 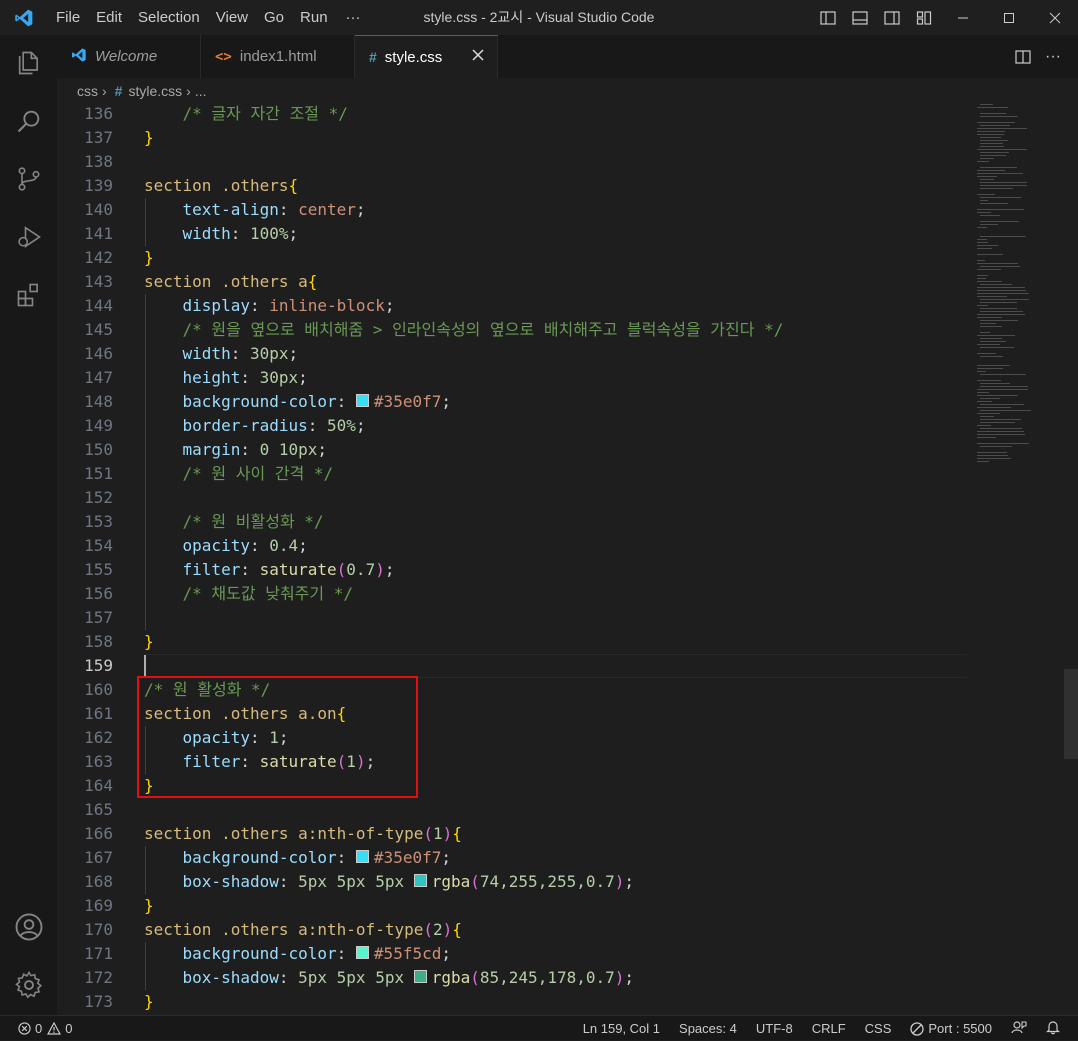 I want to click on indentation: Spaces: 4, so click(x=708, y=1028).